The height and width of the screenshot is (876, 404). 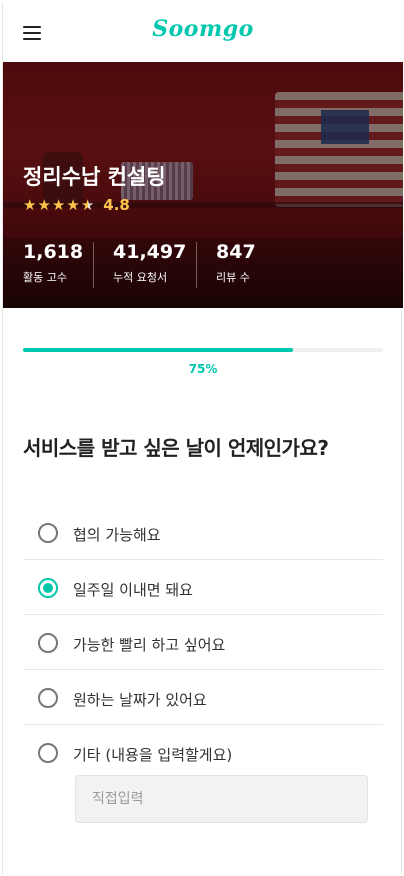 I want to click on stat-number: 1,618, so click(x=53, y=252).